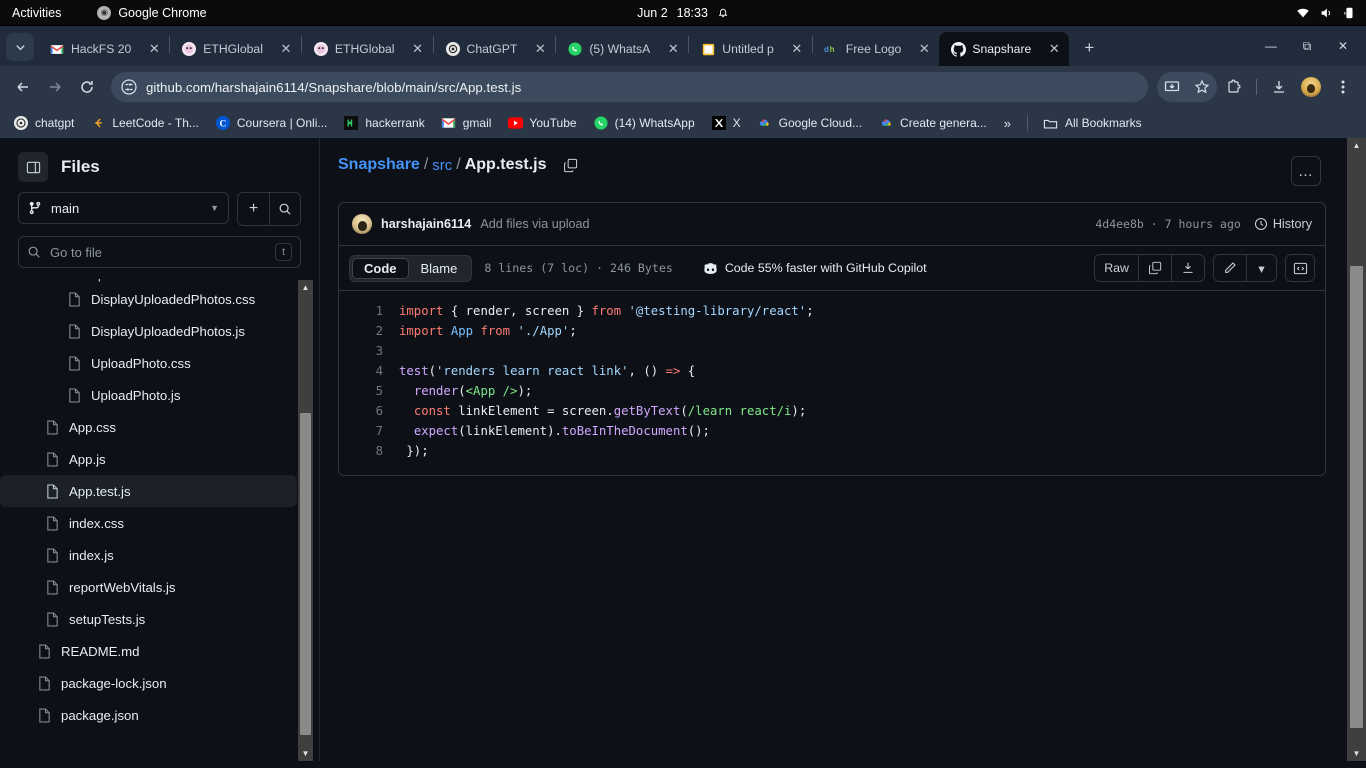  What do you see at coordinates (129, 87) in the screenshot?
I see `site-settings-icon` at bounding box center [129, 87].